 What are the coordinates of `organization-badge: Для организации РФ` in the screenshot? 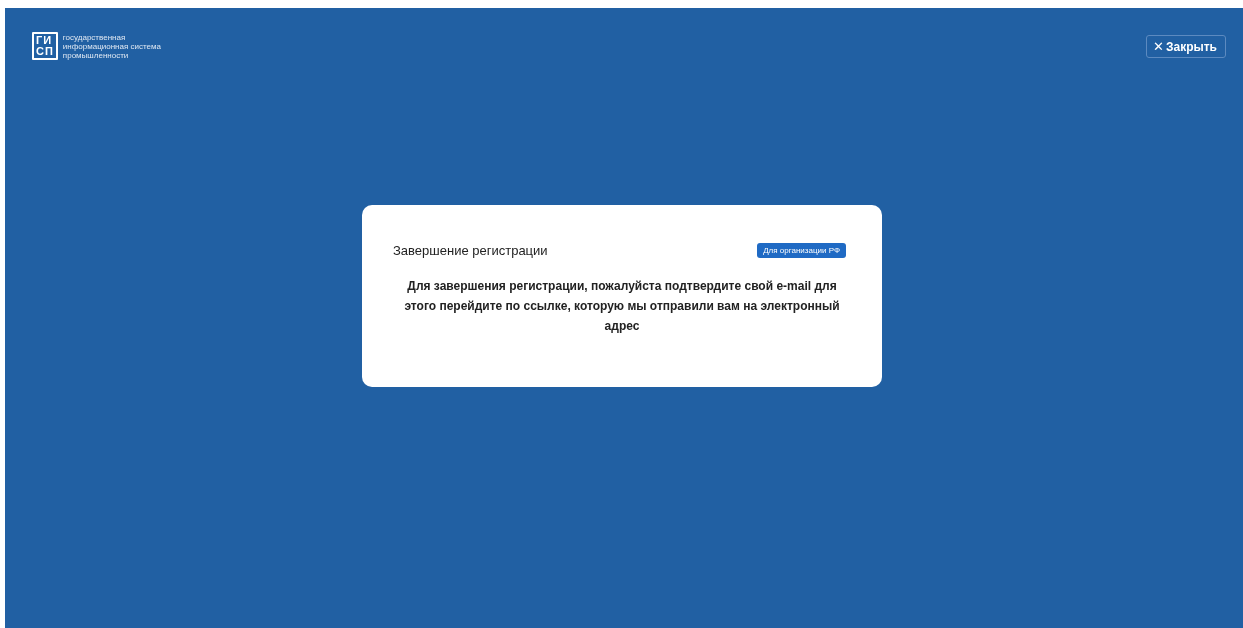 It's located at (801, 250).